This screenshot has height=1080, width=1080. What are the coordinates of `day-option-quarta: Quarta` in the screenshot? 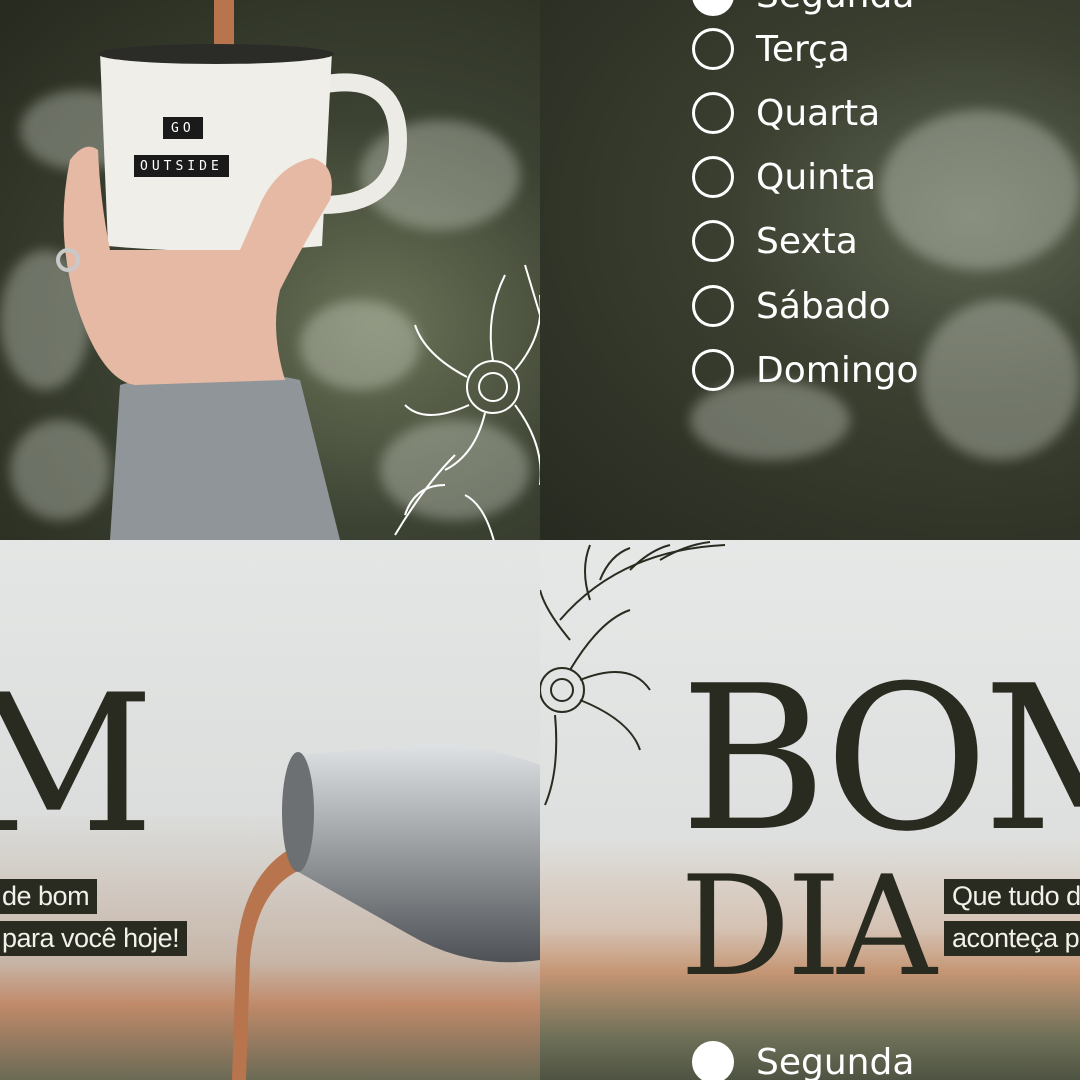 It's located at (786, 113).